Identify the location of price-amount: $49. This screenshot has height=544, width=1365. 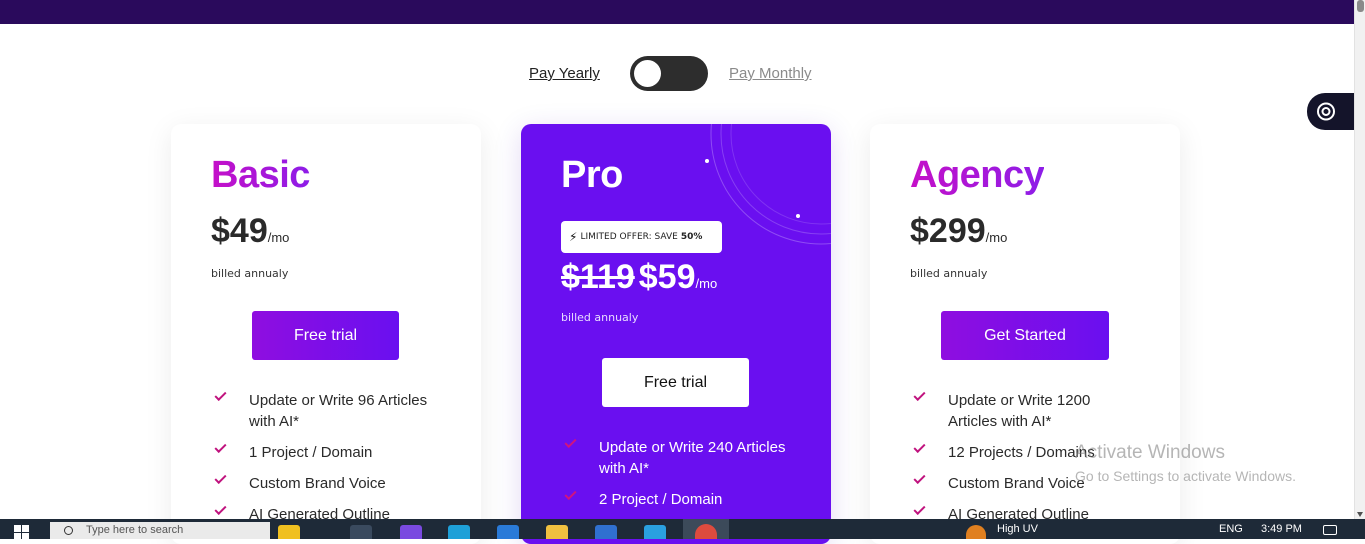
(239, 231).